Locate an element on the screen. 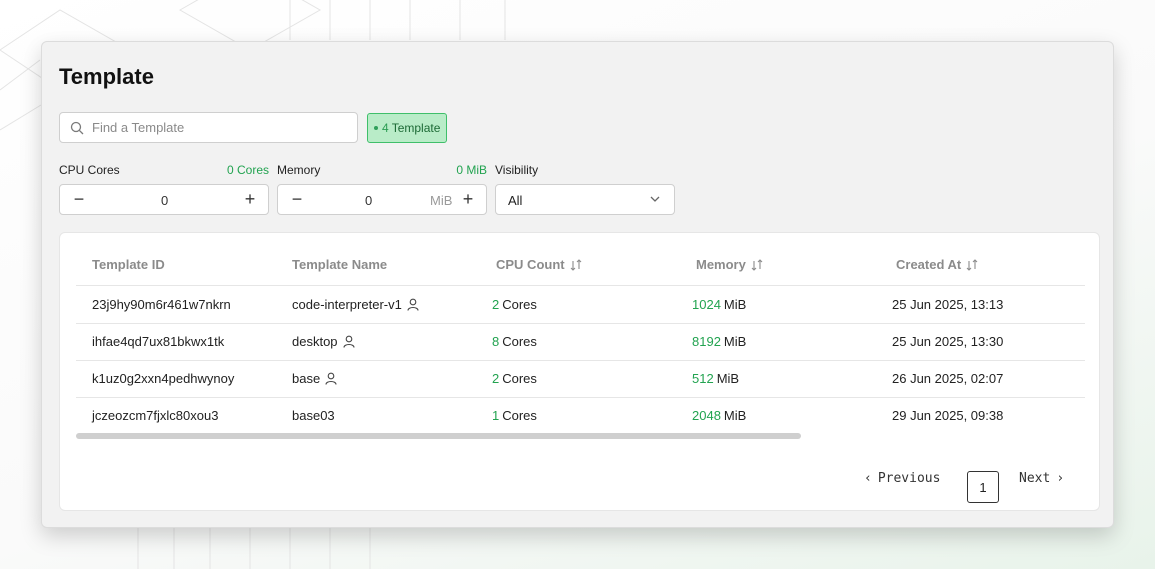 The height and width of the screenshot is (569, 1155). created-at-cell: 25 Jun 2025, 13:30 is located at coordinates (948, 341).